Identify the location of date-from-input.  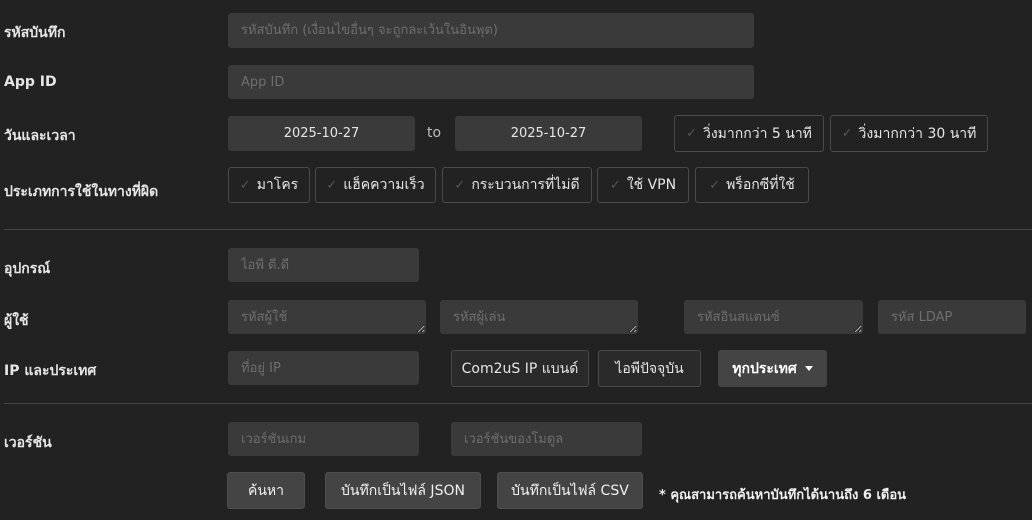
(321, 133).